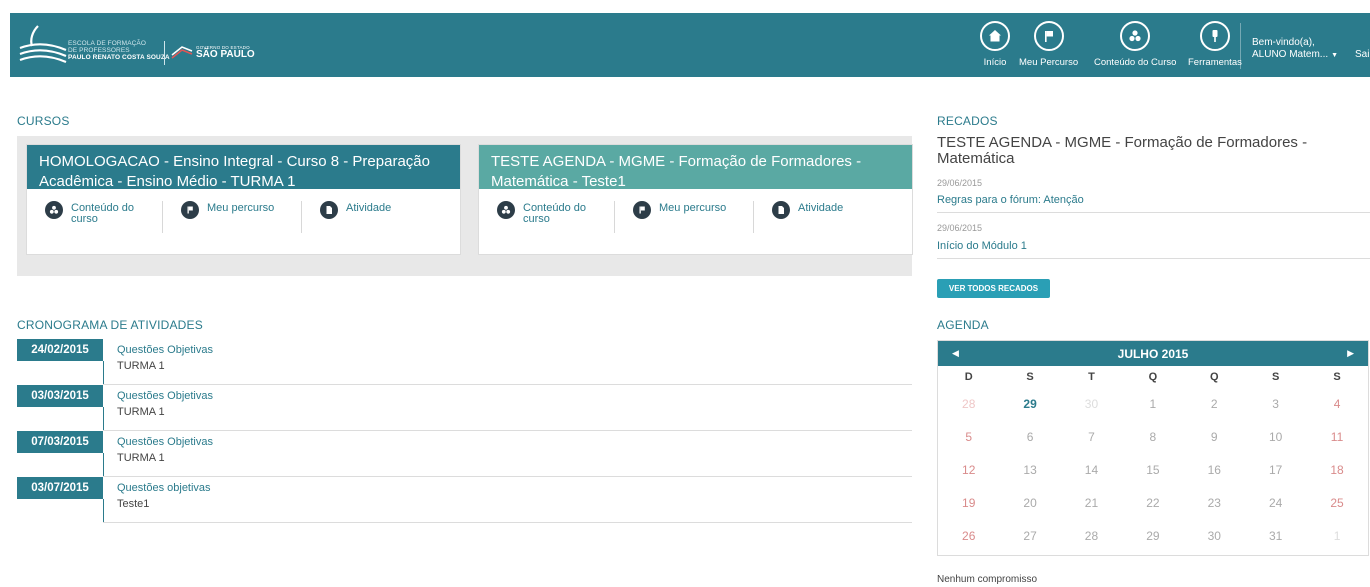 This screenshot has height=587, width=1370. Describe the element at coordinates (1029, 536) in the screenshot. I see `calendar-day: 27` at that location.